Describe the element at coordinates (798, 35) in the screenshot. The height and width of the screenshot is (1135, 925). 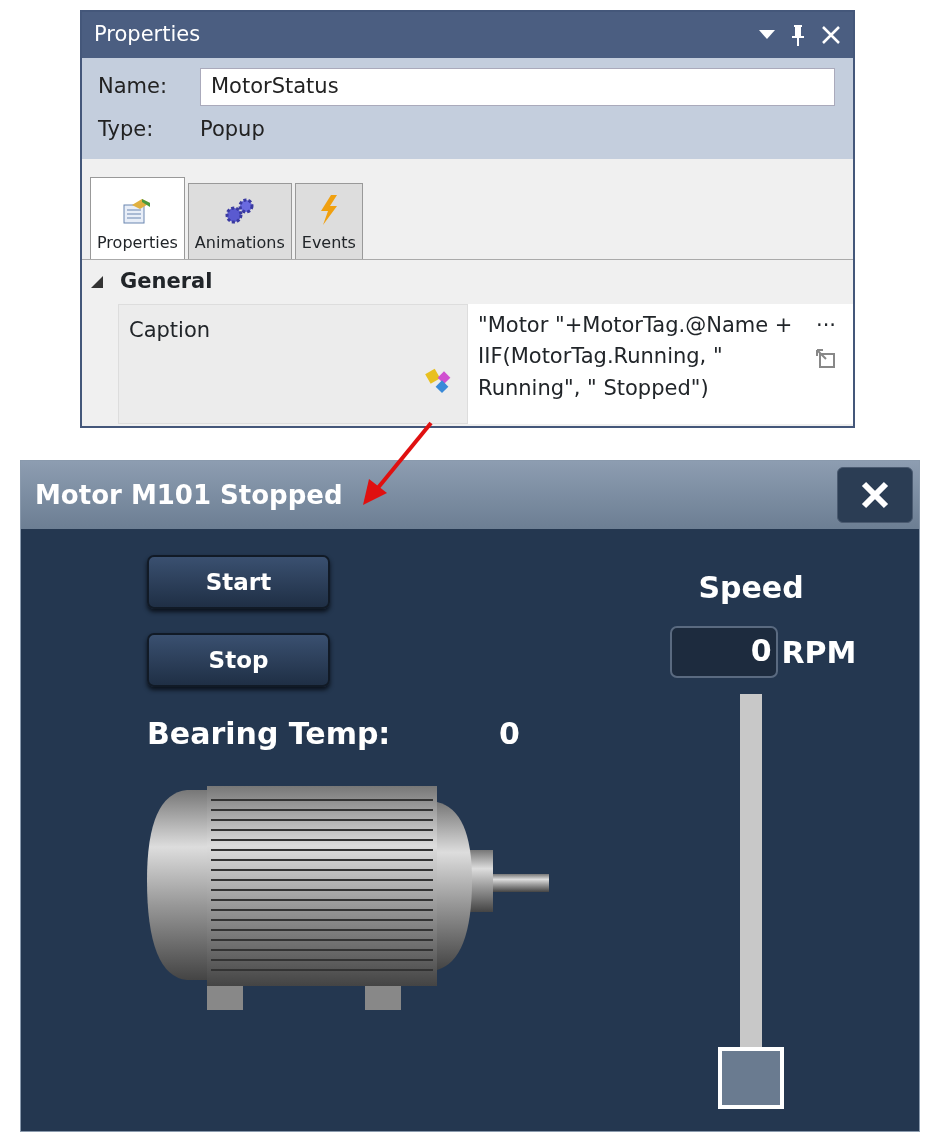
I see `pin-icon` at that location.